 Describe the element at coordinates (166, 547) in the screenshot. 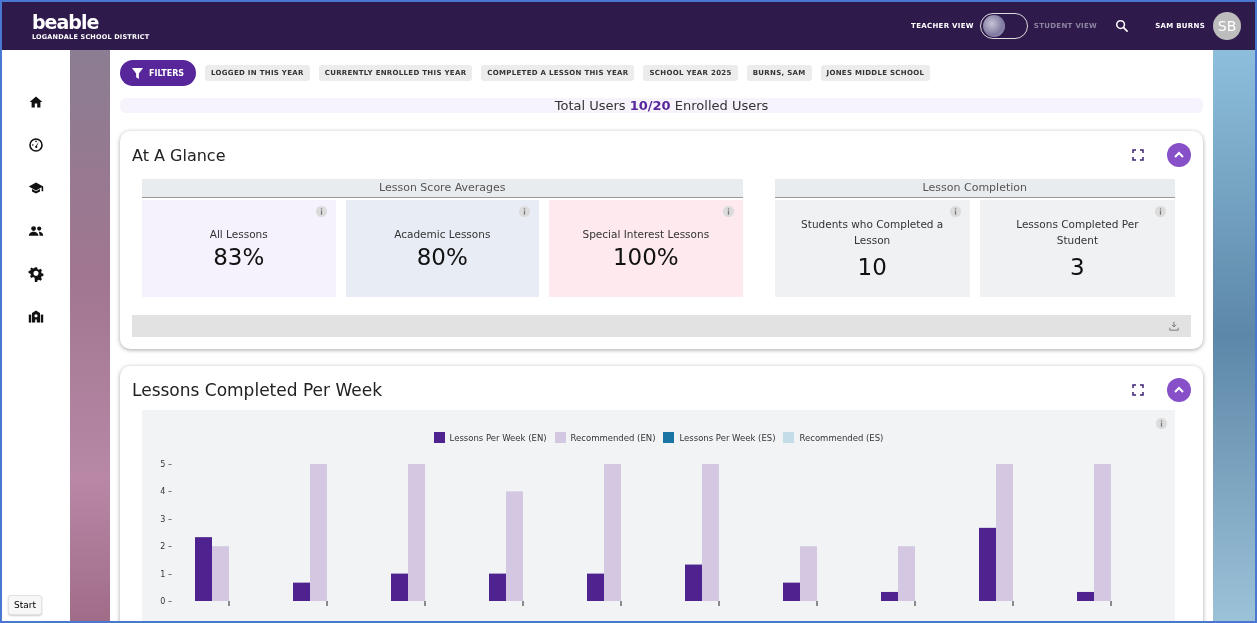

I see `y-tick-label: 2 –` at that location.